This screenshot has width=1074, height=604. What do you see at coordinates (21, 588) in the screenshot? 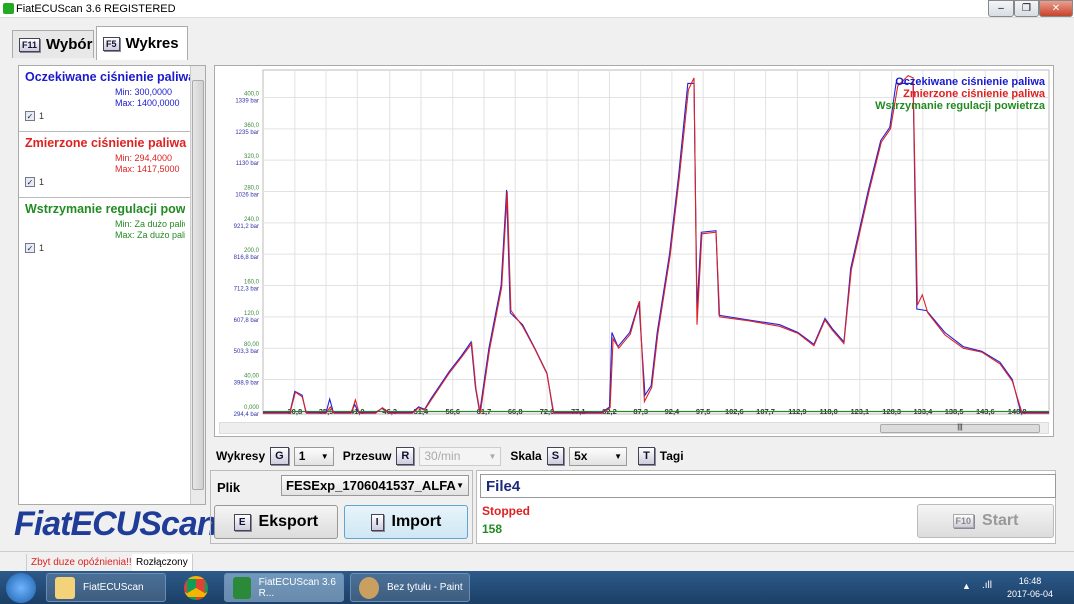
I see `start-menu-button` at bounding box center [21, 588].